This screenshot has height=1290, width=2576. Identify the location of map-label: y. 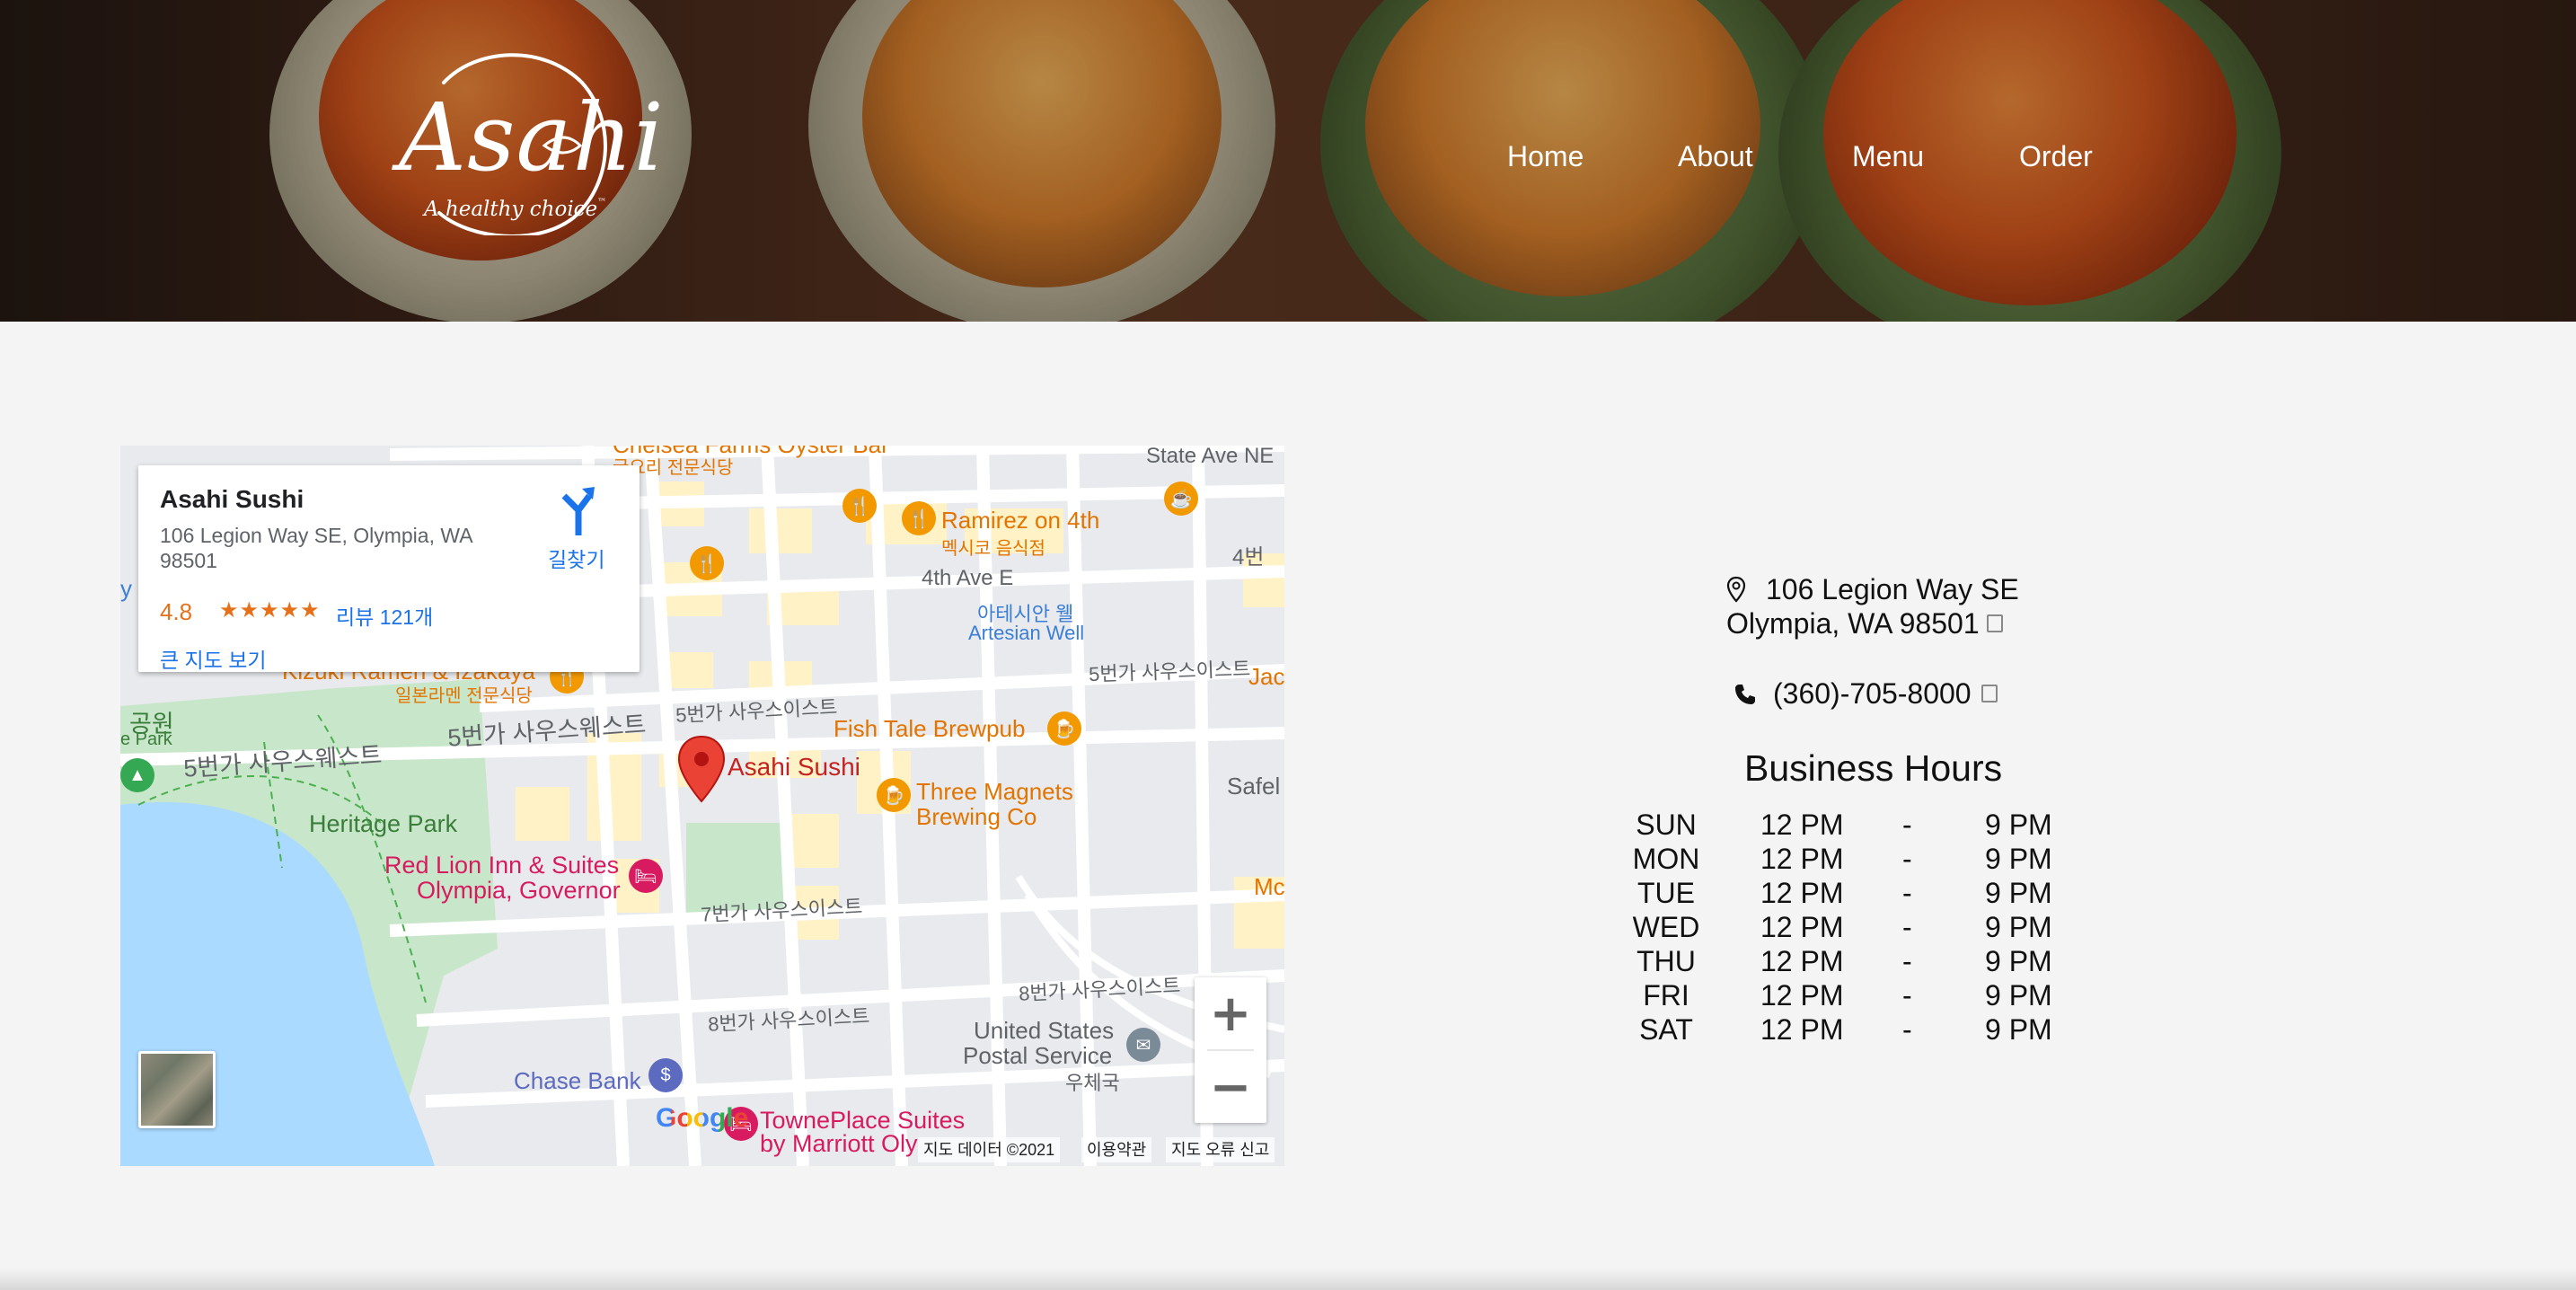
(126, 588).